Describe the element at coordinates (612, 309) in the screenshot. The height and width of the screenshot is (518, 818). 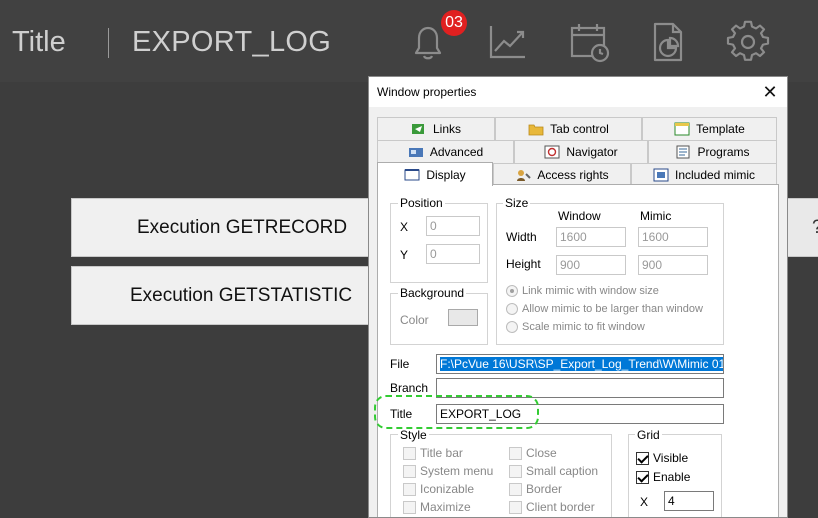
I see `radio-label: Allow mimic to be larger than window` at that location.